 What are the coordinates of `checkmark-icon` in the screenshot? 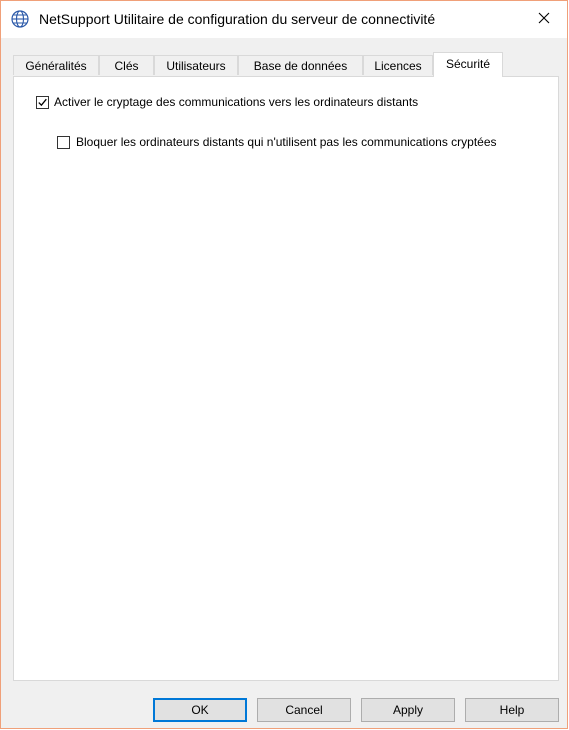 It's located at (42, 102).